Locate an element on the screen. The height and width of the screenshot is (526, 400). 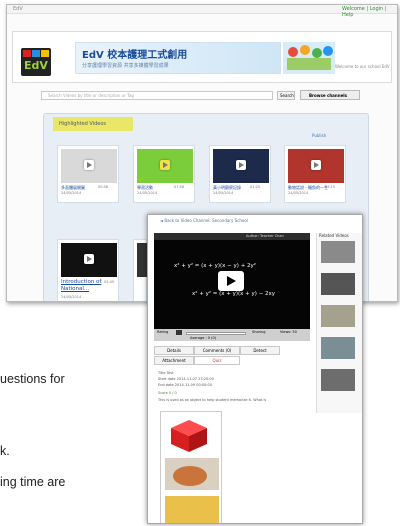
video-duration: 03:45 is located at coordinates (109, 282).